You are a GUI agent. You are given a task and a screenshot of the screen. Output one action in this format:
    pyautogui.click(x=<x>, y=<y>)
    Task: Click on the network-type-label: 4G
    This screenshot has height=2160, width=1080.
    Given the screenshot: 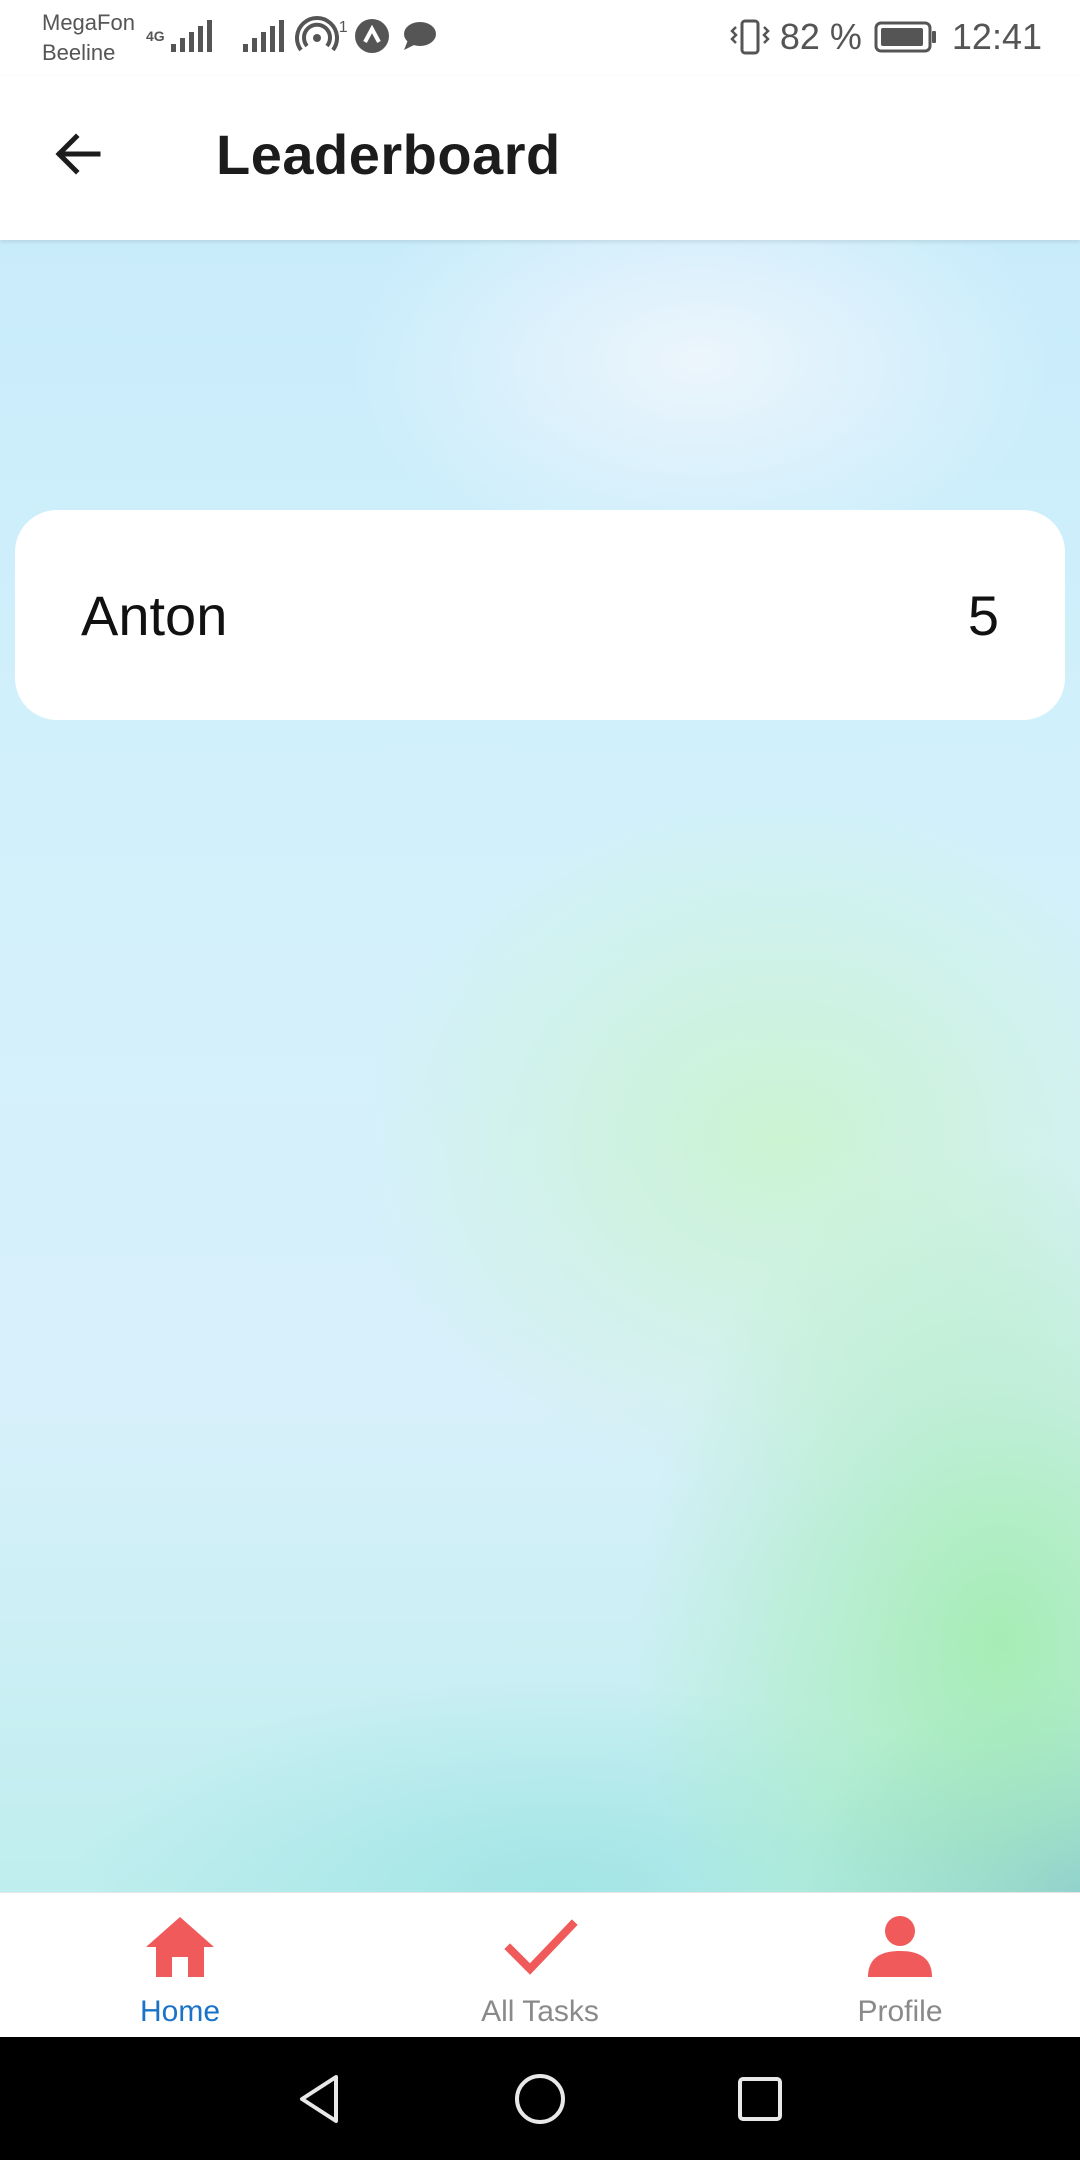 What is the action you would take?
    pyautogui.click(x=155, y=36)
    